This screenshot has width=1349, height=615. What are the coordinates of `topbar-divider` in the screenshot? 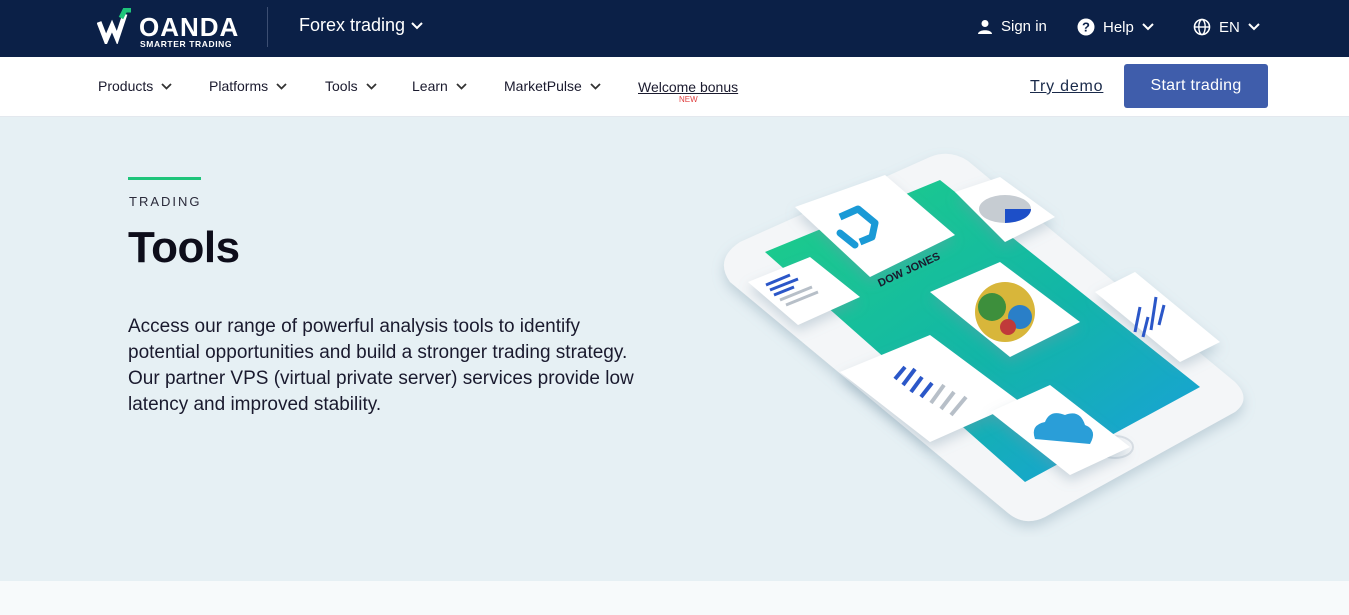 It's located at (267, 27).